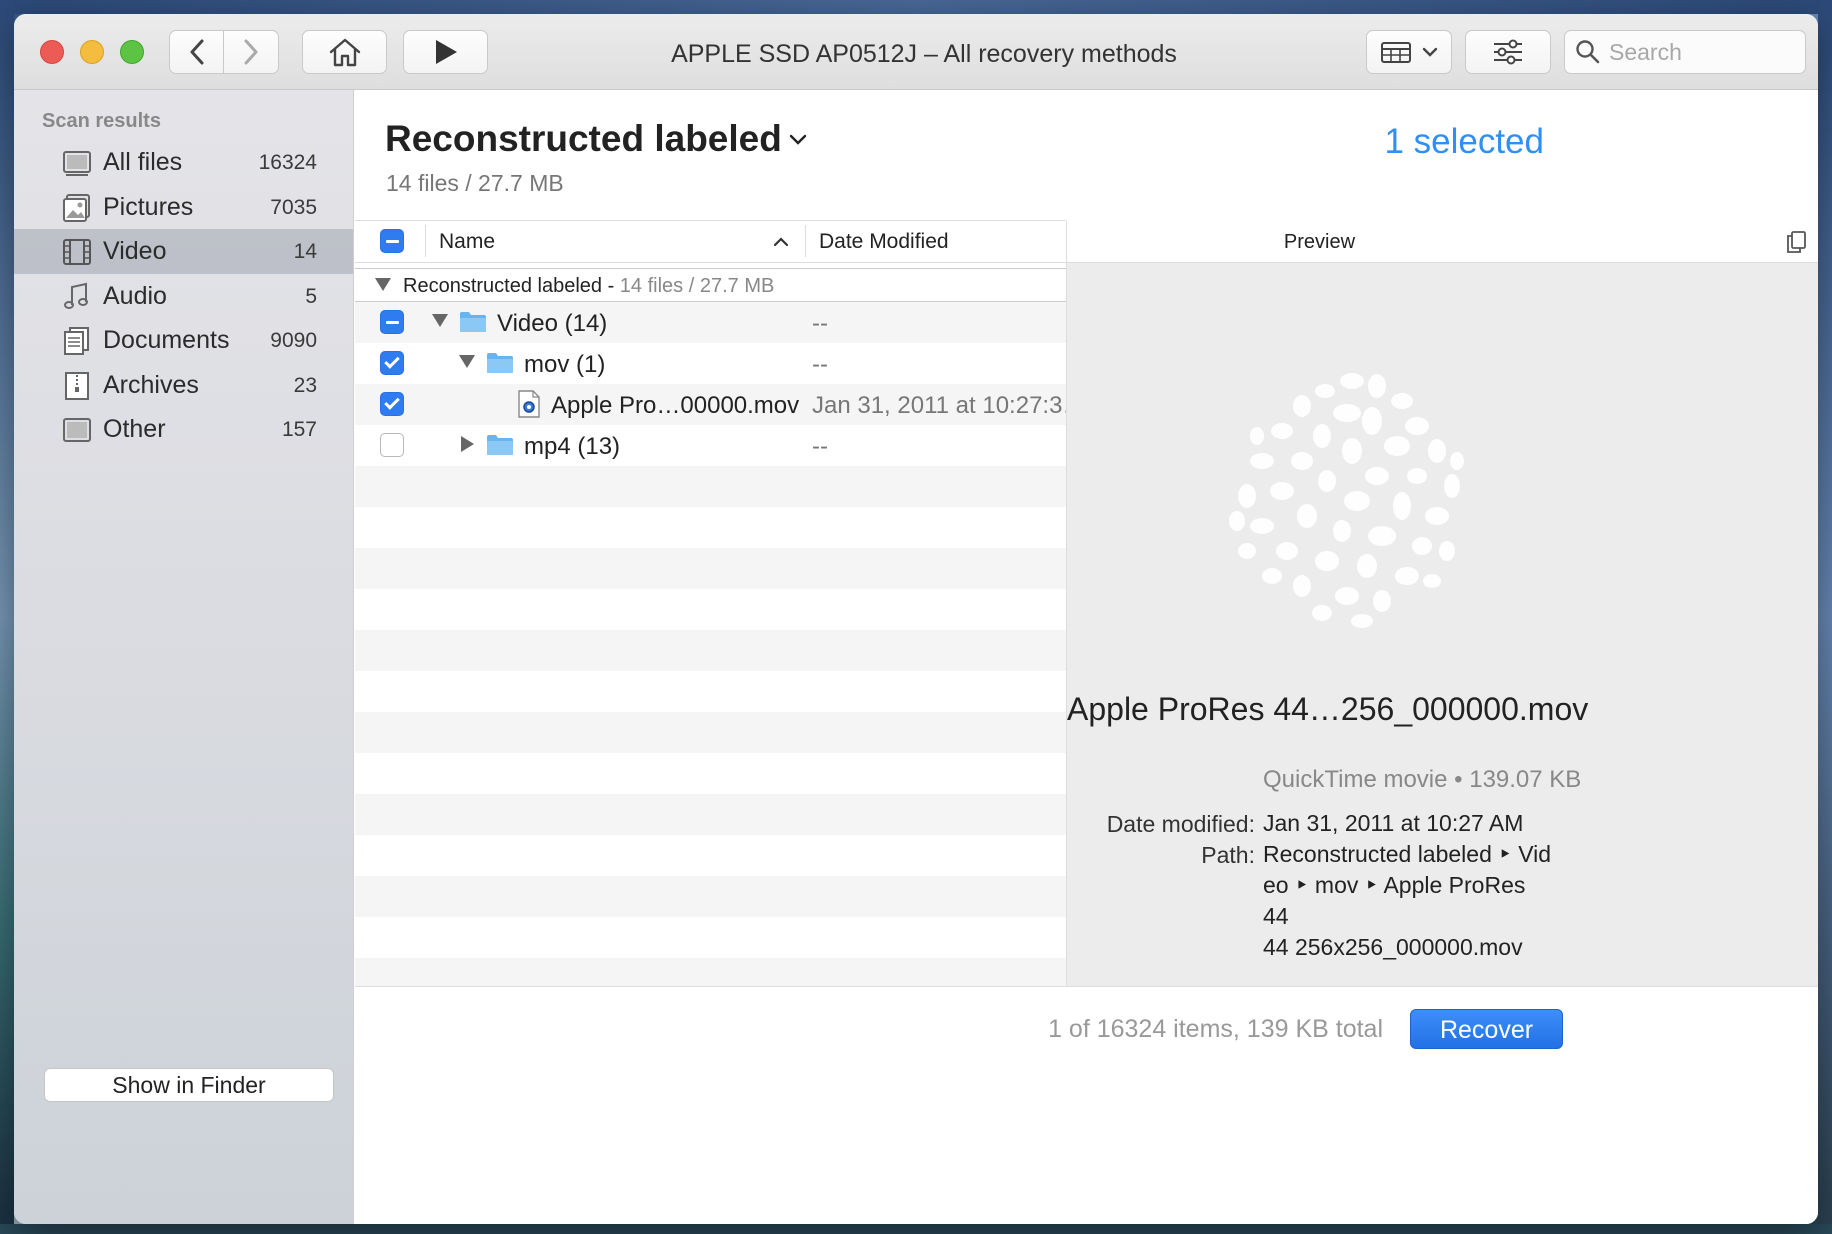 The height and width of the screenshot is (1234, 1832). Describe the element at coordinates (781, 242) in the screenshot. I see `sort-ascending-icon` at that location.